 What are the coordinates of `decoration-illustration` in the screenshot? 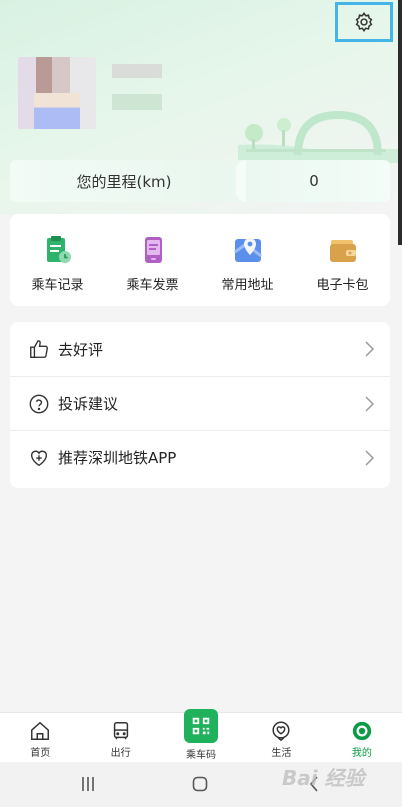 It's located at (318, 136).